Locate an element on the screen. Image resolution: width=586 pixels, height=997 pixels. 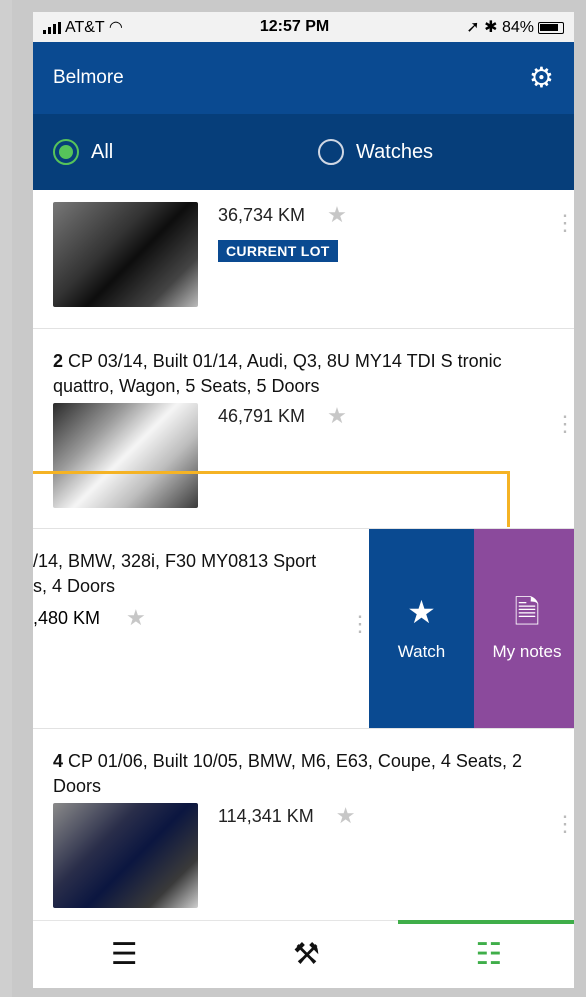
menu-icon: ☰ is located at coordinates (124, 954).